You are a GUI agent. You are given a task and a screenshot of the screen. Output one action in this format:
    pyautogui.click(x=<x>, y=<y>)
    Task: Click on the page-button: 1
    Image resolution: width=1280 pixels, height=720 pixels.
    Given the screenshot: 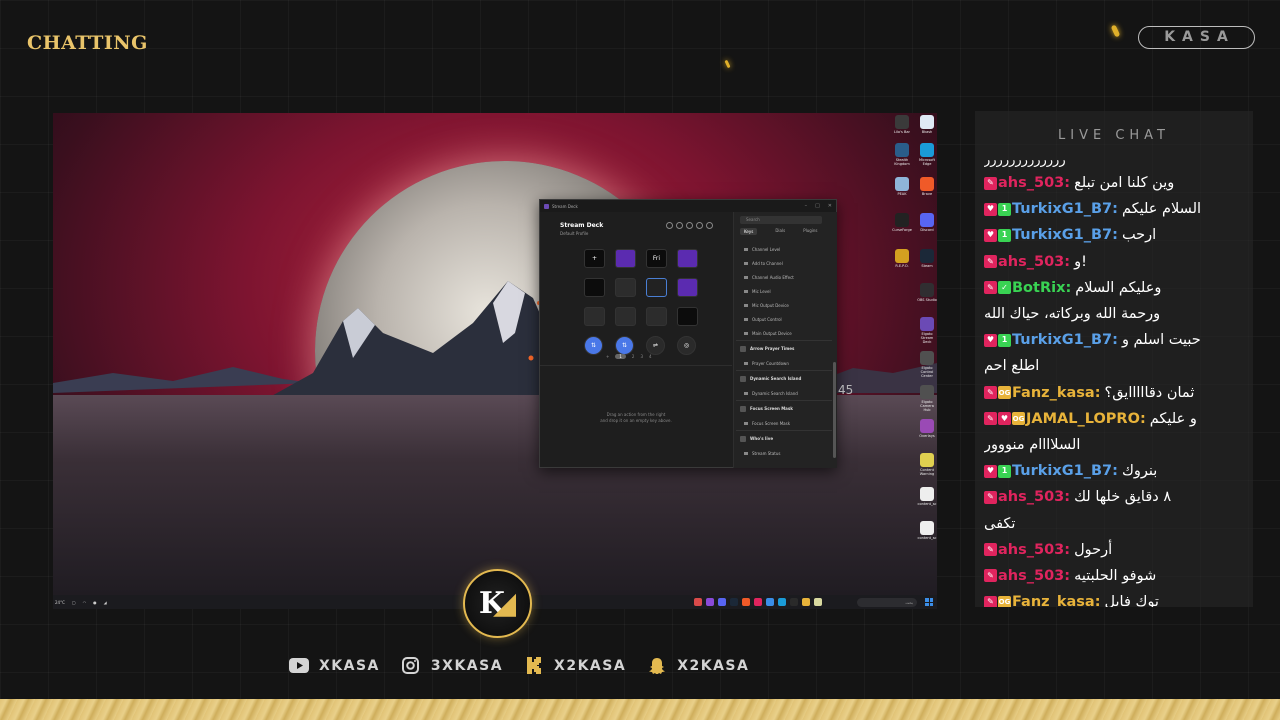 What is the action you would take?
    pyautogui.click(x=620, y=356)
    